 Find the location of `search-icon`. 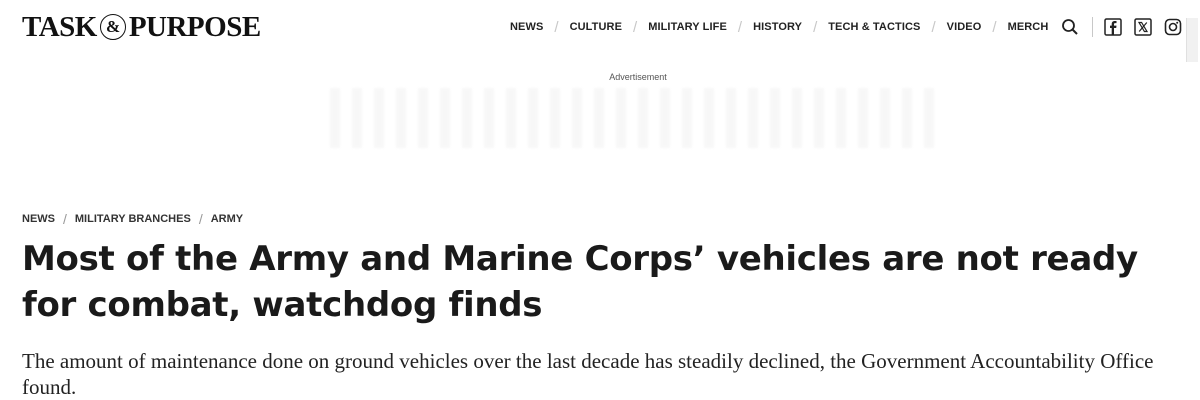

search-icon is located at coordinates (1070, 27).